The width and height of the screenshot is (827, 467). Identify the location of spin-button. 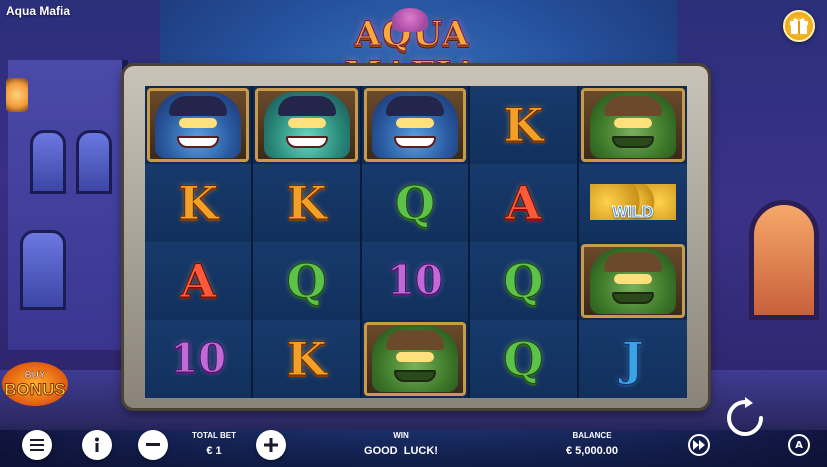
(745, 418).